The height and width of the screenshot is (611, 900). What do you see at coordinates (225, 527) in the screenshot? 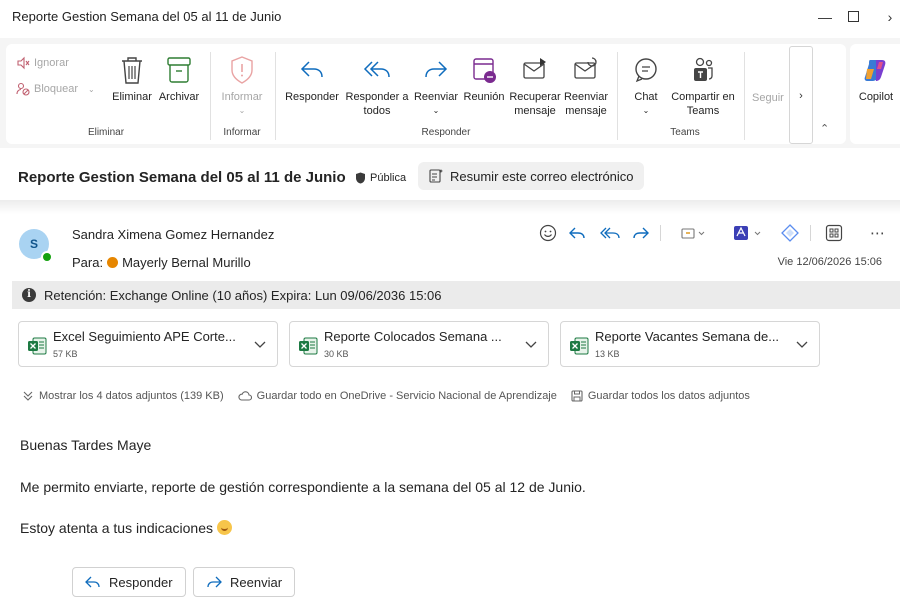
I see `smiling-emoji-icon` at bounding box center [225, 527].